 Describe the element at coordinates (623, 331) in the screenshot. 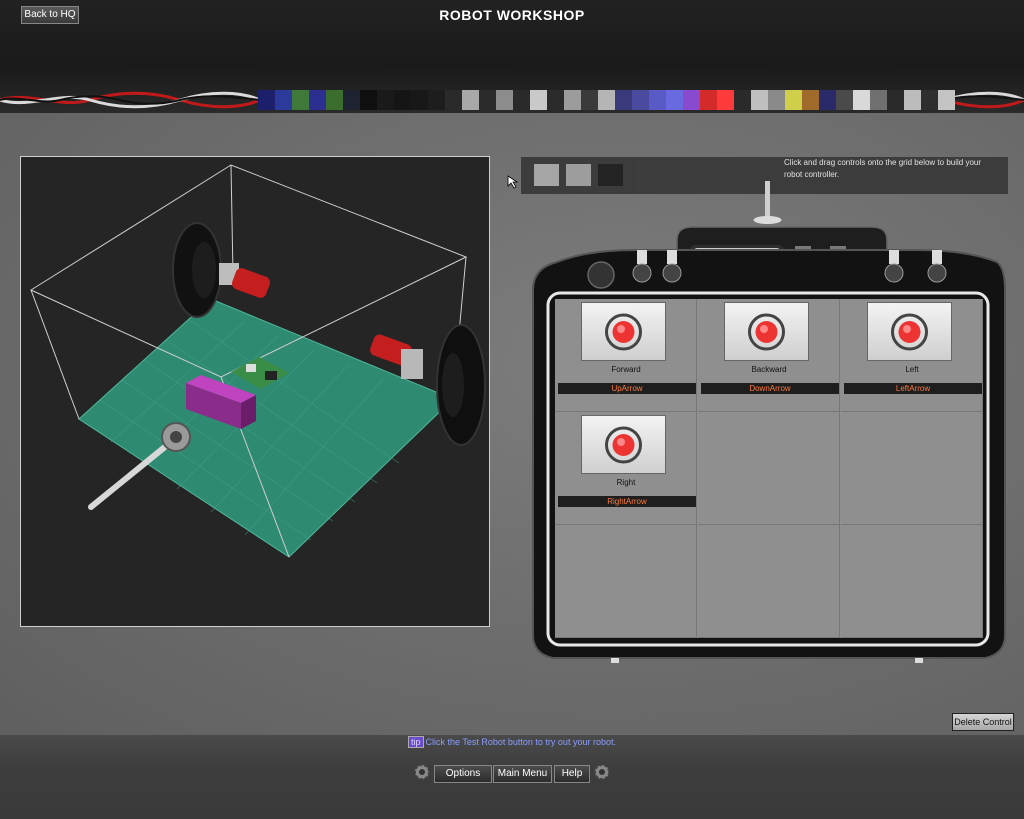

I see `forward-control-button` at that location.